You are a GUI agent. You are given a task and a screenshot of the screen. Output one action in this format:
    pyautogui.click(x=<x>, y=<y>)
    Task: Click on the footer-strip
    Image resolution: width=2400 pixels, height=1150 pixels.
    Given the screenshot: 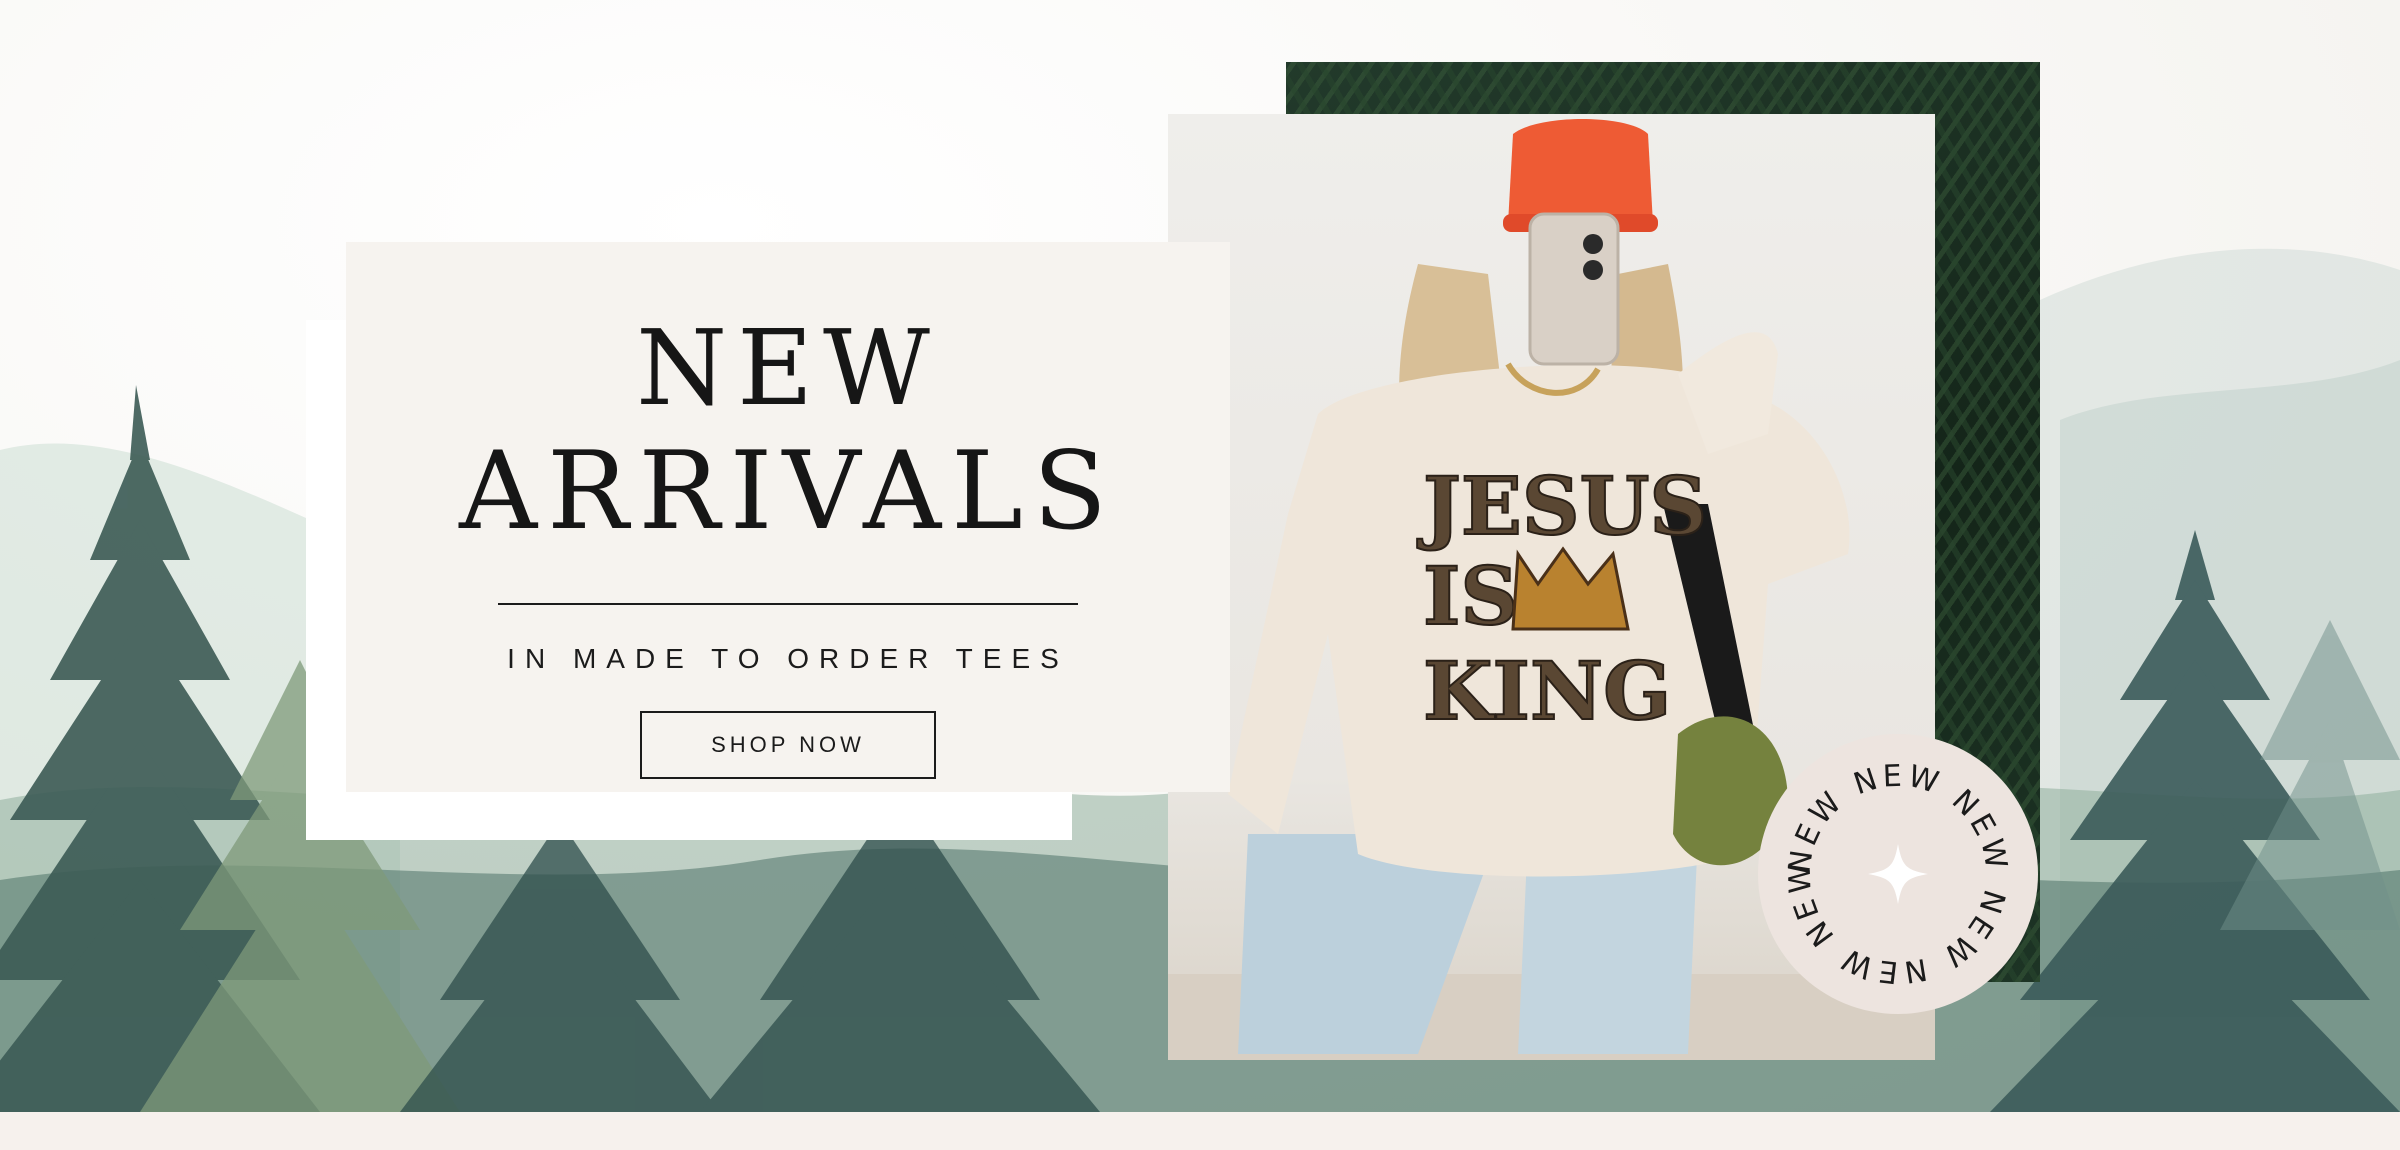 What is the action you would take?
    pyautogui.click(x=1200, y=1131)
    